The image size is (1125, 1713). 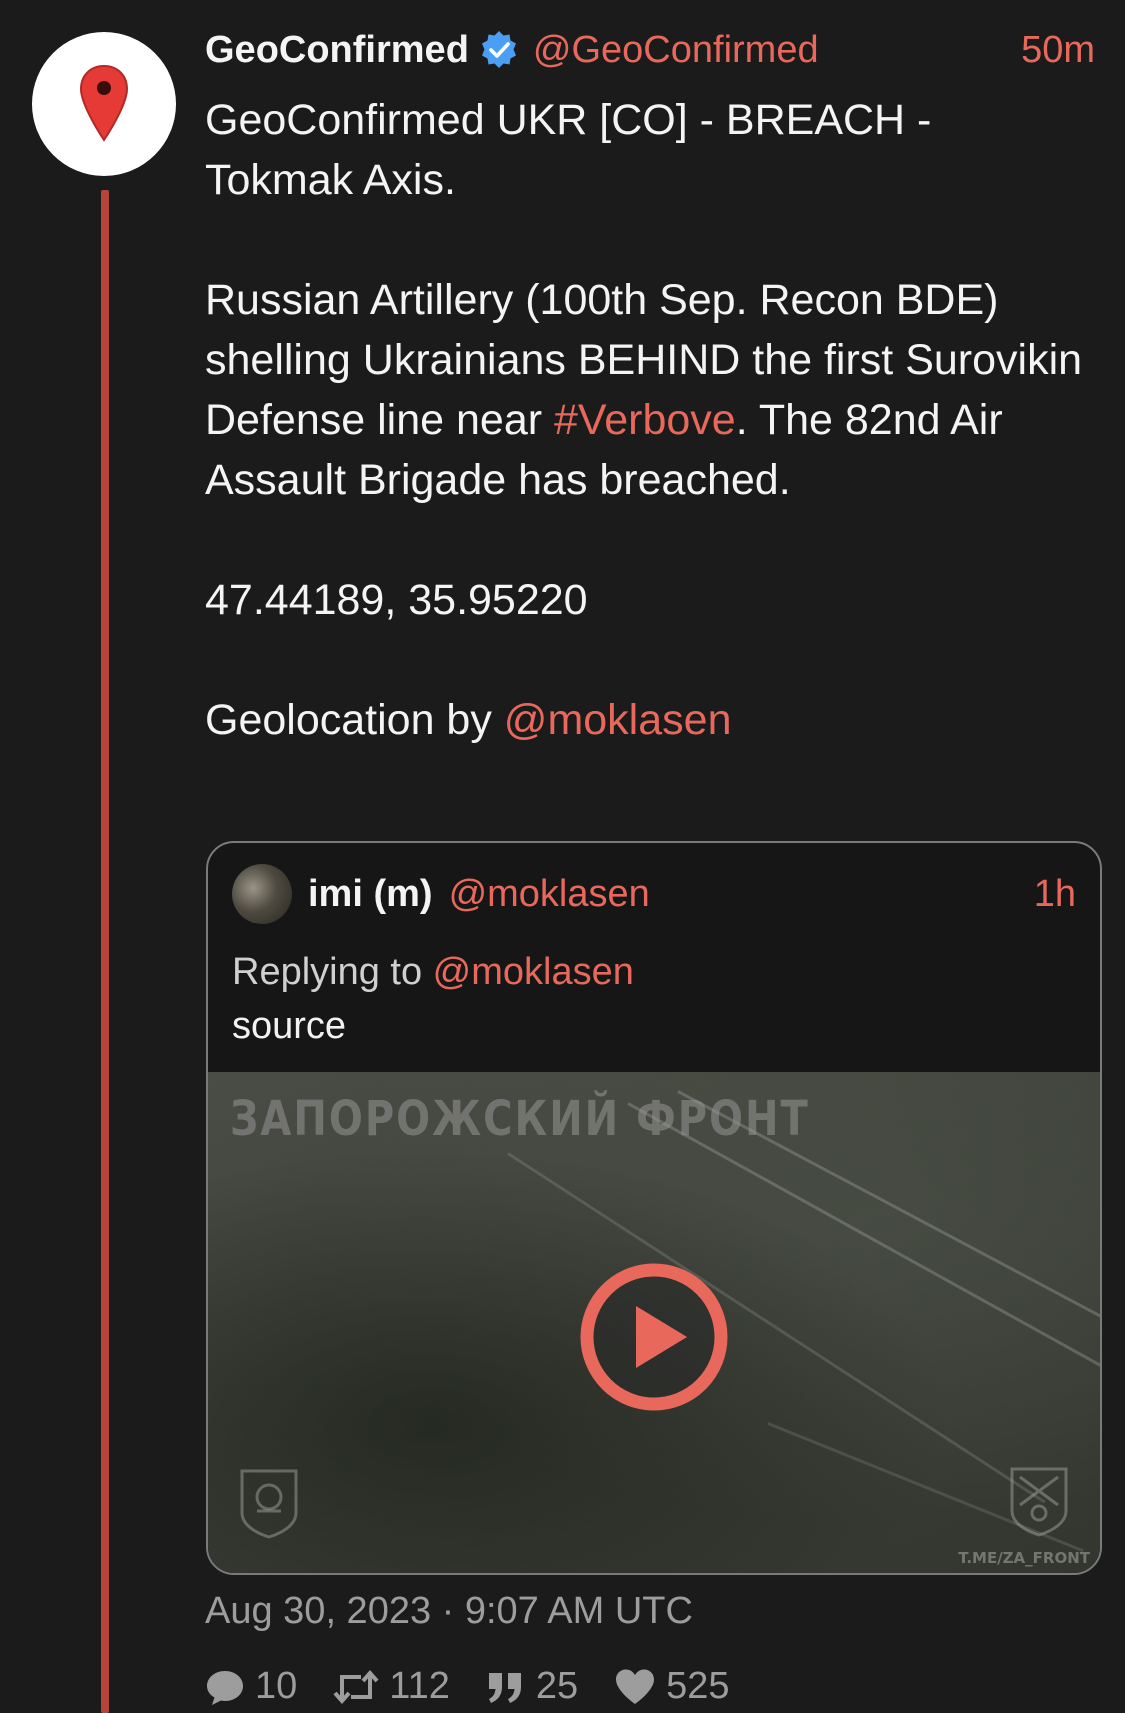 What do you see at coordinates (520, 1120) in the screenshot?
I see `video-watermark: ЗАПОРОЖСКИЙ ФРОНТ` at bounding box center [520, 1120].